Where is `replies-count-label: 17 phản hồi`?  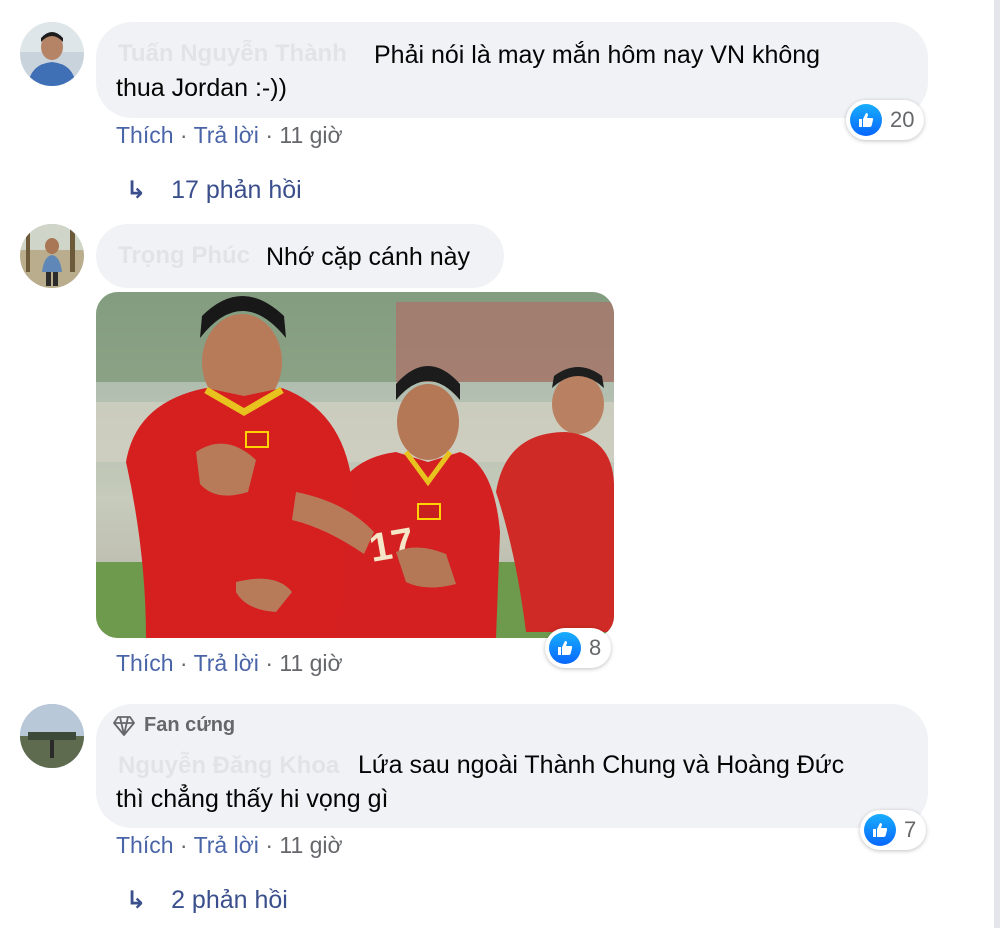
replies-count-label: 17 phản hồi is located at coordinates (236, 190).